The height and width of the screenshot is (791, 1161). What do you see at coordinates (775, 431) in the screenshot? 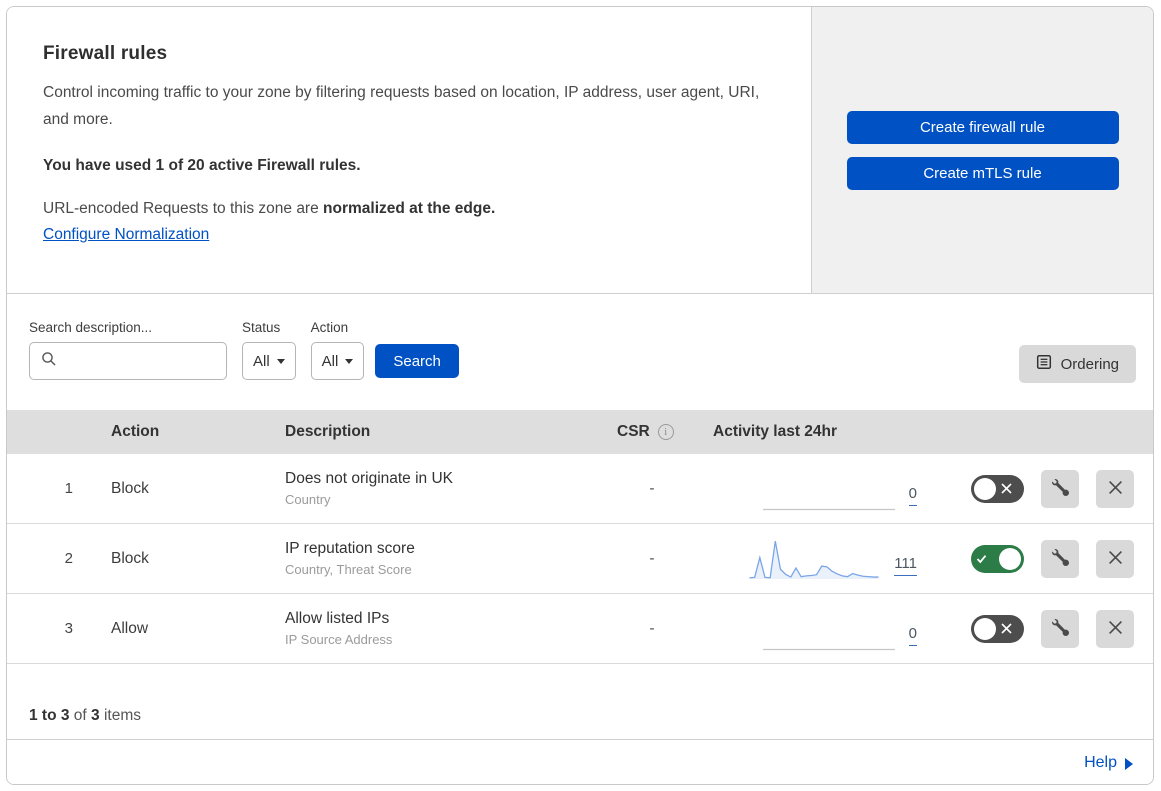
I see `column-activity: Activity last 24hr` at bounding box center [775, 431].